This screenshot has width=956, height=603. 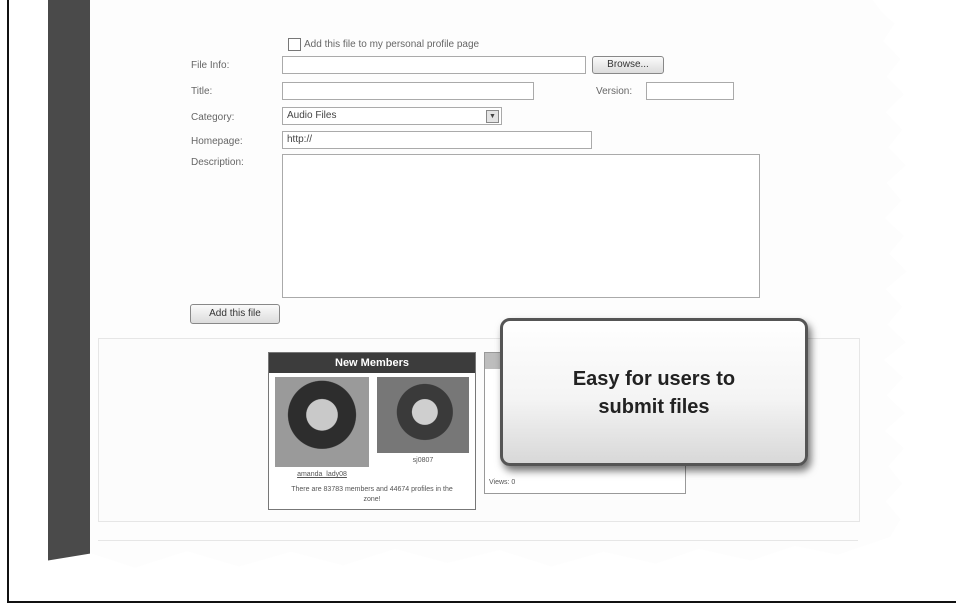 What do you see at coordinates (434, 65) in the screenshot?
I see `file-input` at bounding box center [434, 65].